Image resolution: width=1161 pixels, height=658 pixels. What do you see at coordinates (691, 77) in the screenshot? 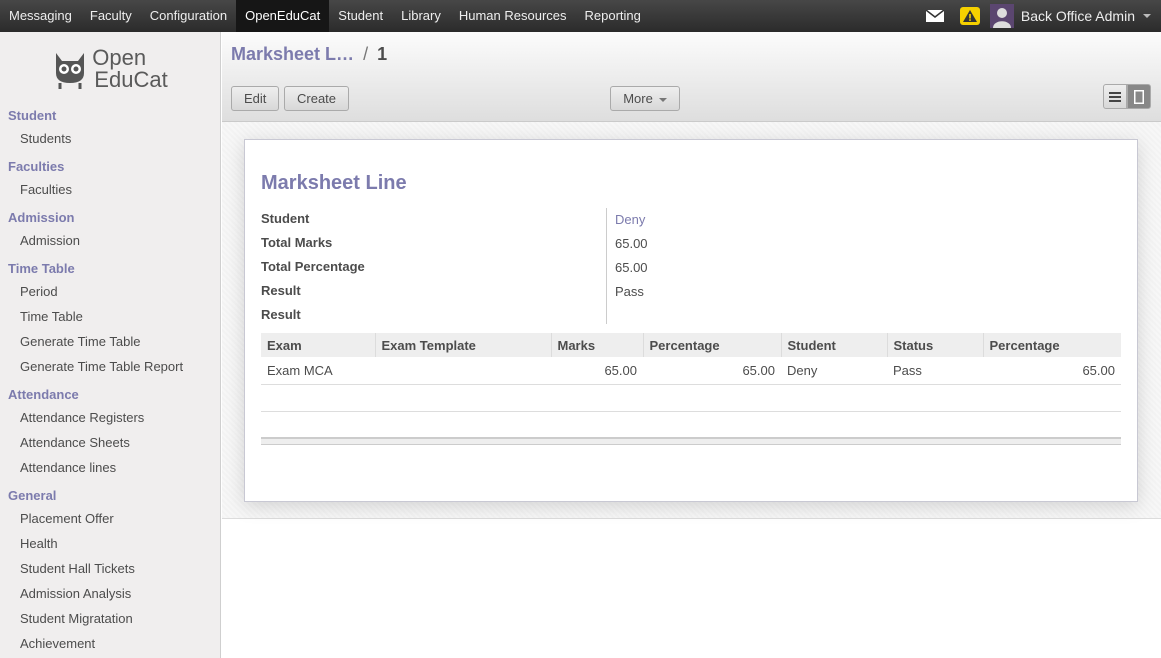
I see `control-panel: Marksheet L… / 1 Edit Create More` at bounding box center [691, 77].